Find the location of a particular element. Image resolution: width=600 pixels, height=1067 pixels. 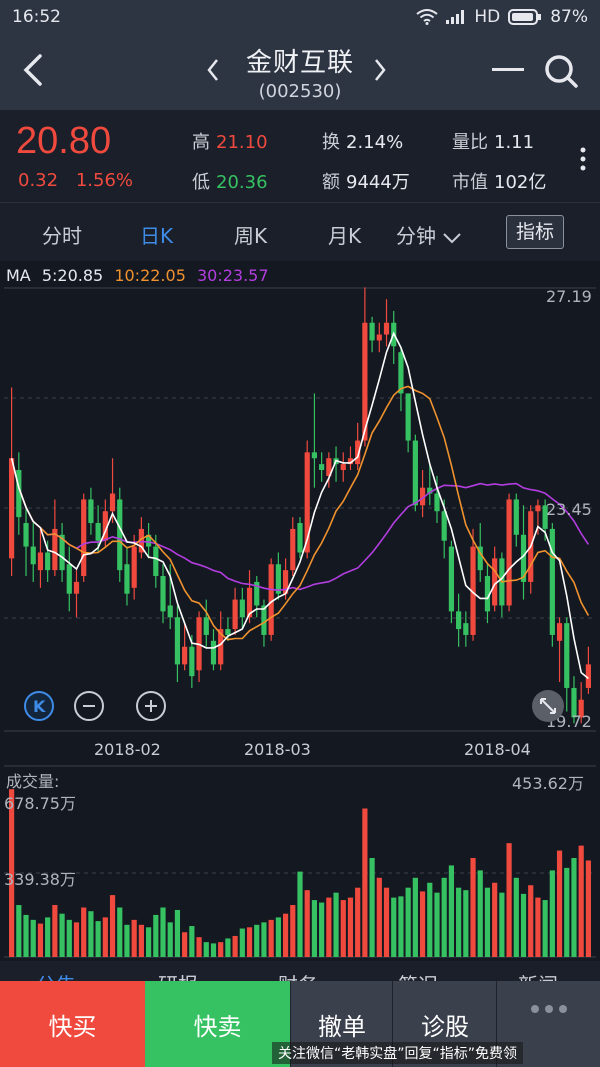

amount-label: 额 is located at coordinates (331, 182).